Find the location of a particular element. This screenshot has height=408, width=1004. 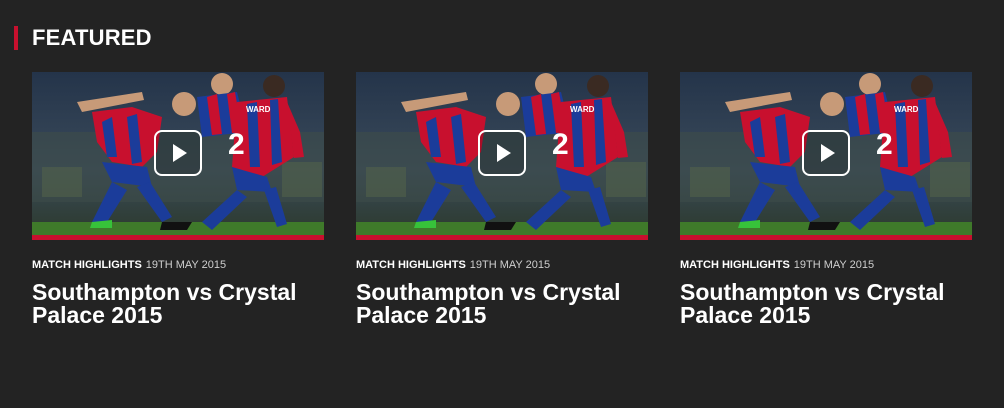

section-accent-bar is located at coordinates (16, 38).